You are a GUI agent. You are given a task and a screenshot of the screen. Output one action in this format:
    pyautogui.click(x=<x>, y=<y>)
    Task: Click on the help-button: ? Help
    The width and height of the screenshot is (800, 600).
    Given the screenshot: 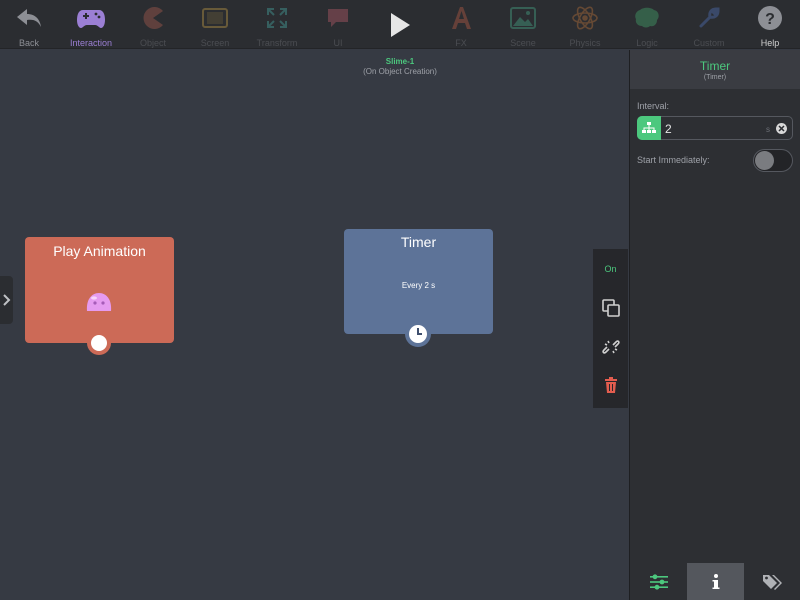 What is the action you would take?
    pyautogui.click(x=770, y=24)
    